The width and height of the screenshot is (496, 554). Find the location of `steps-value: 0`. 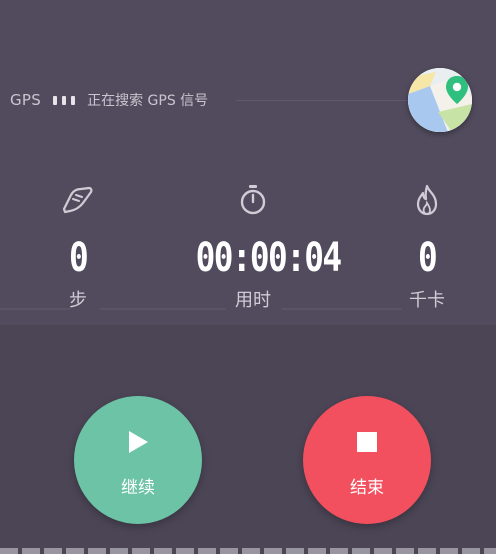

steps-value: 0 is located at coordinates (78, 258).